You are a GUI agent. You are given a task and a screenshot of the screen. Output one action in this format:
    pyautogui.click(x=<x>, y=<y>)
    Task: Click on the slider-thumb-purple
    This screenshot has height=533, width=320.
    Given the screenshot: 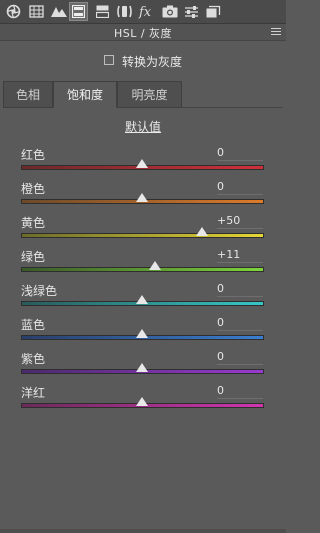 What is the action you would take?
    pyautogui.click(x=141, y=367)
    